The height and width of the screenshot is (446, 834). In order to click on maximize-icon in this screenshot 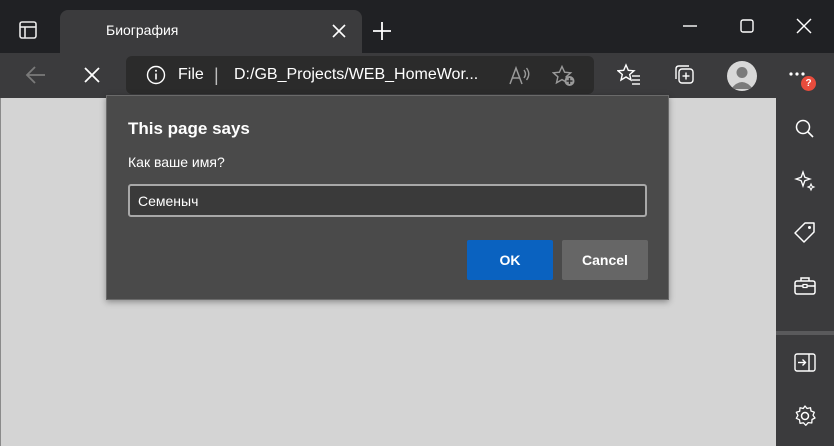, I will do `click(747, 26)`.